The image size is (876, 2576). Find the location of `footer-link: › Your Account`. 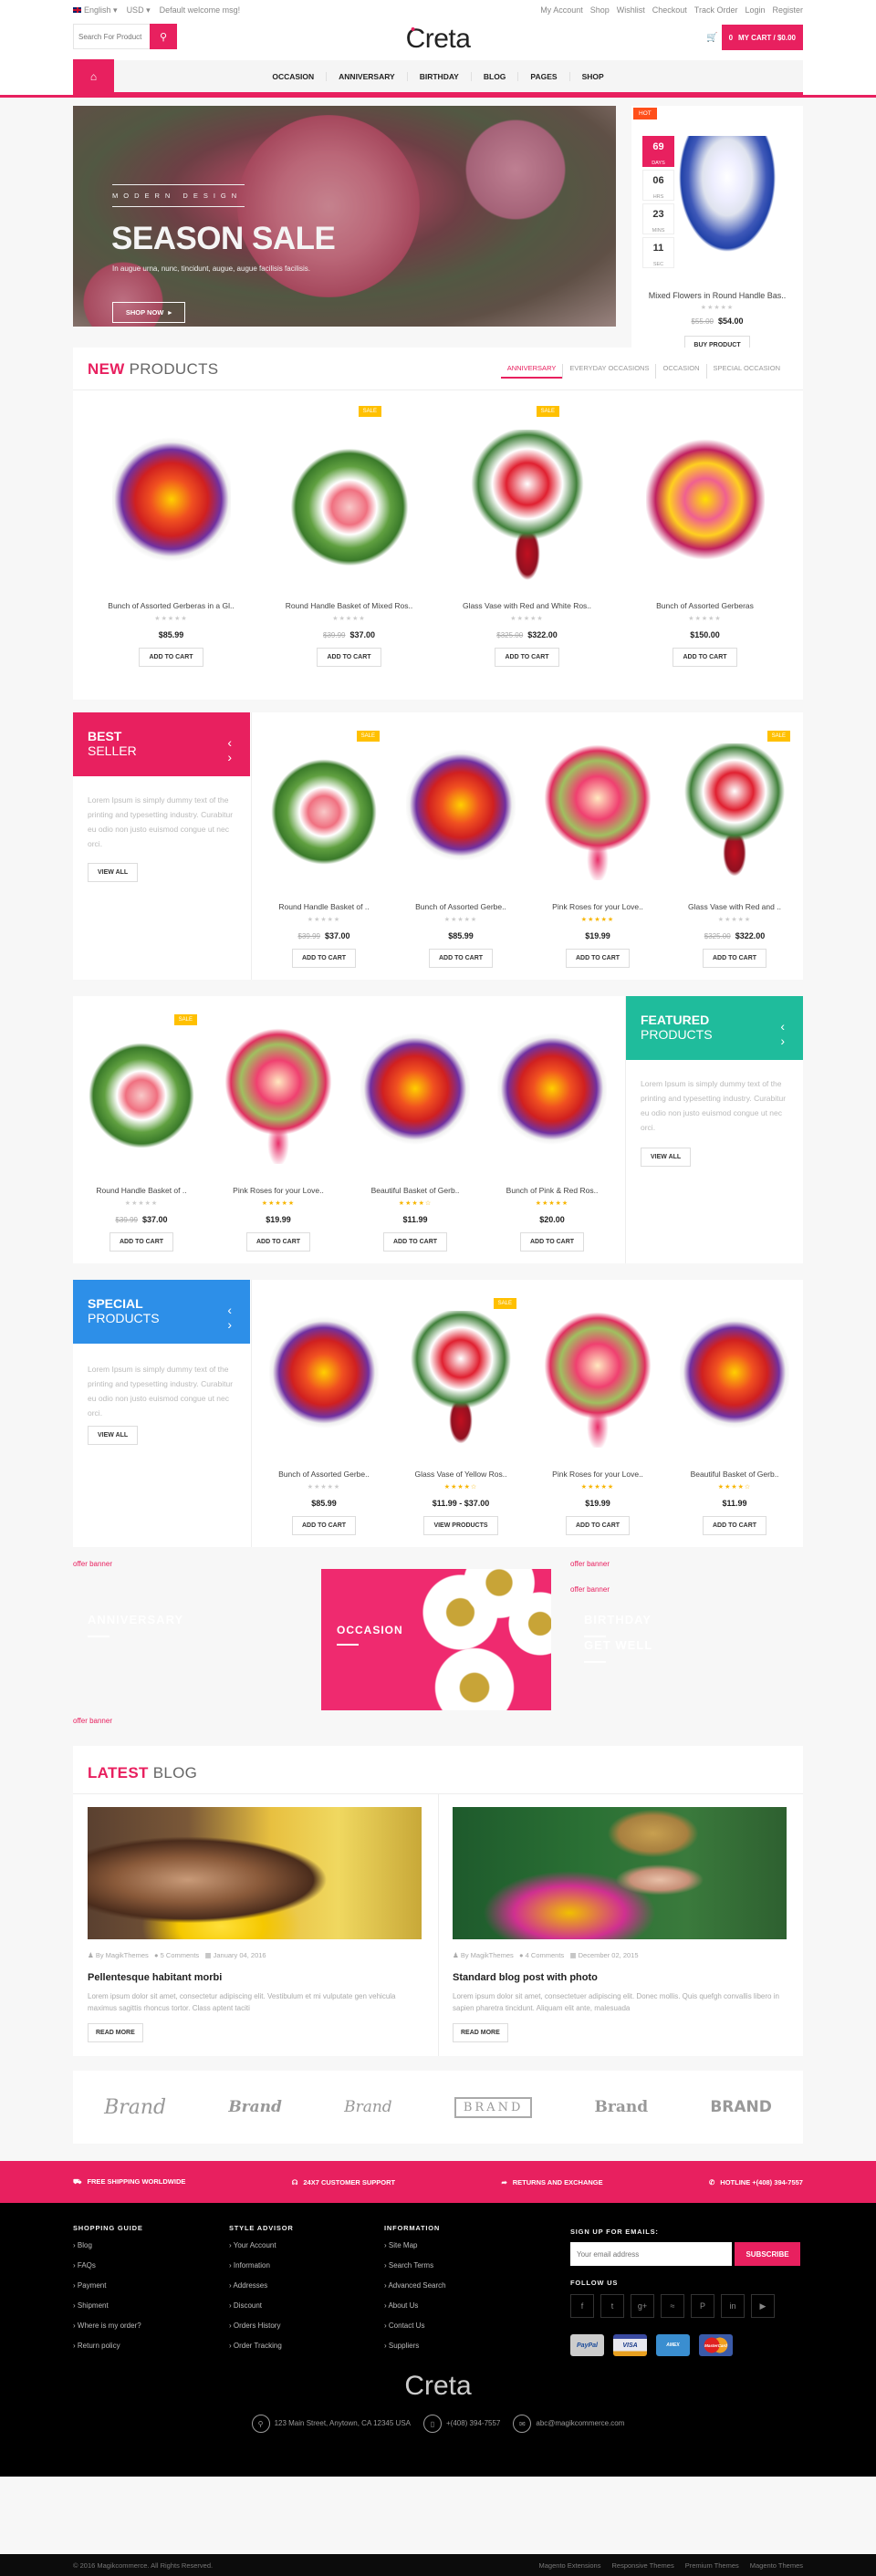

footer-link: › Your Account is located at coordinates (306, 2245).